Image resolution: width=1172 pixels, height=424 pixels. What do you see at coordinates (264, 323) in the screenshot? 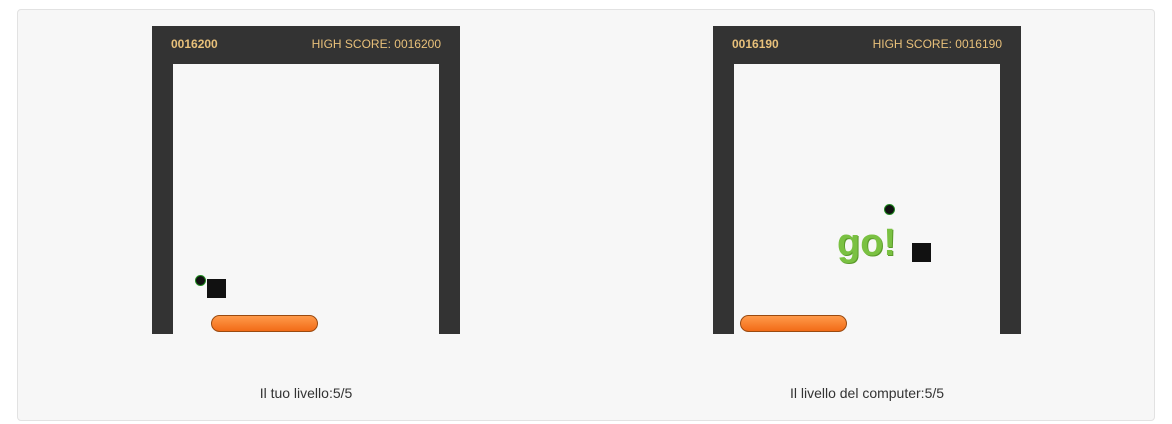
I see `player-paddle` at bounding box center [264, 323].